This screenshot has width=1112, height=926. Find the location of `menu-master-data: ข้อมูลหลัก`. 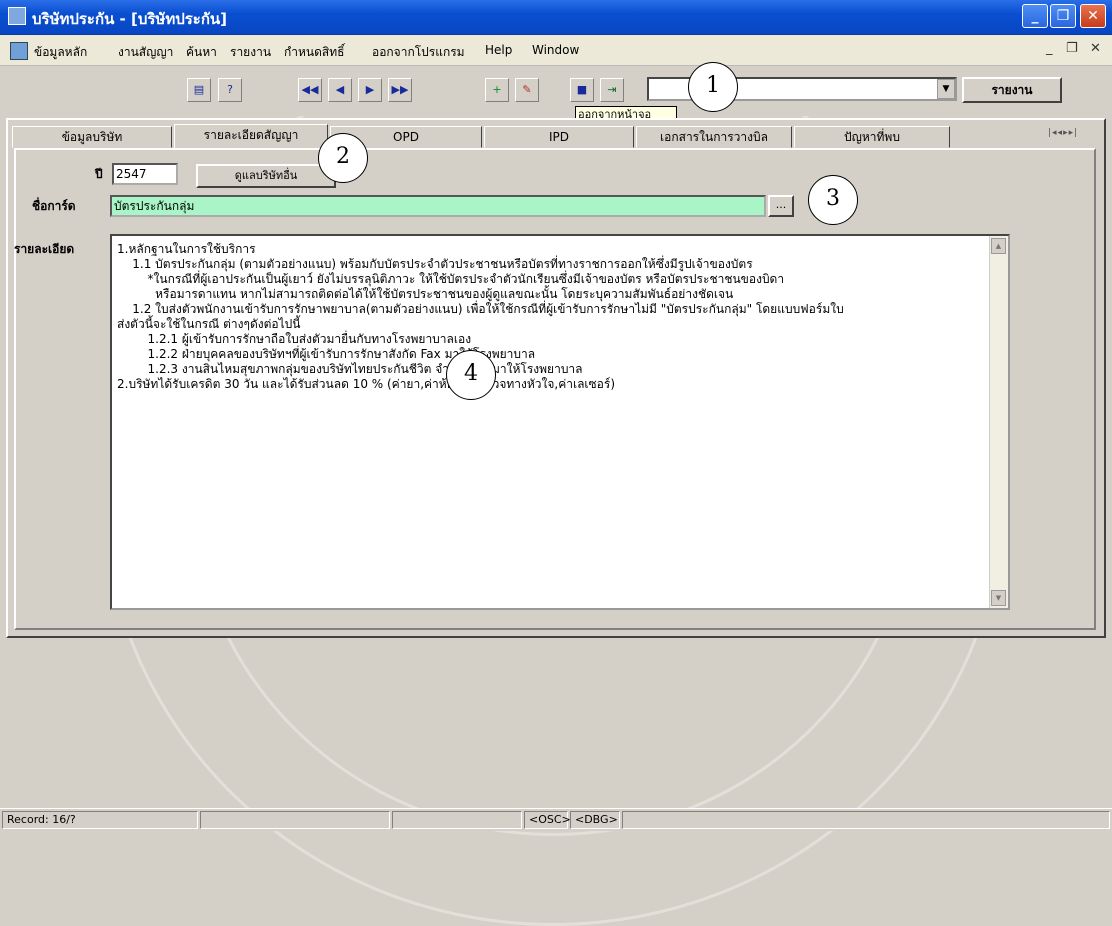

menu-master-data: ข้อมูลหลัก is located at coordinates (60, 52).